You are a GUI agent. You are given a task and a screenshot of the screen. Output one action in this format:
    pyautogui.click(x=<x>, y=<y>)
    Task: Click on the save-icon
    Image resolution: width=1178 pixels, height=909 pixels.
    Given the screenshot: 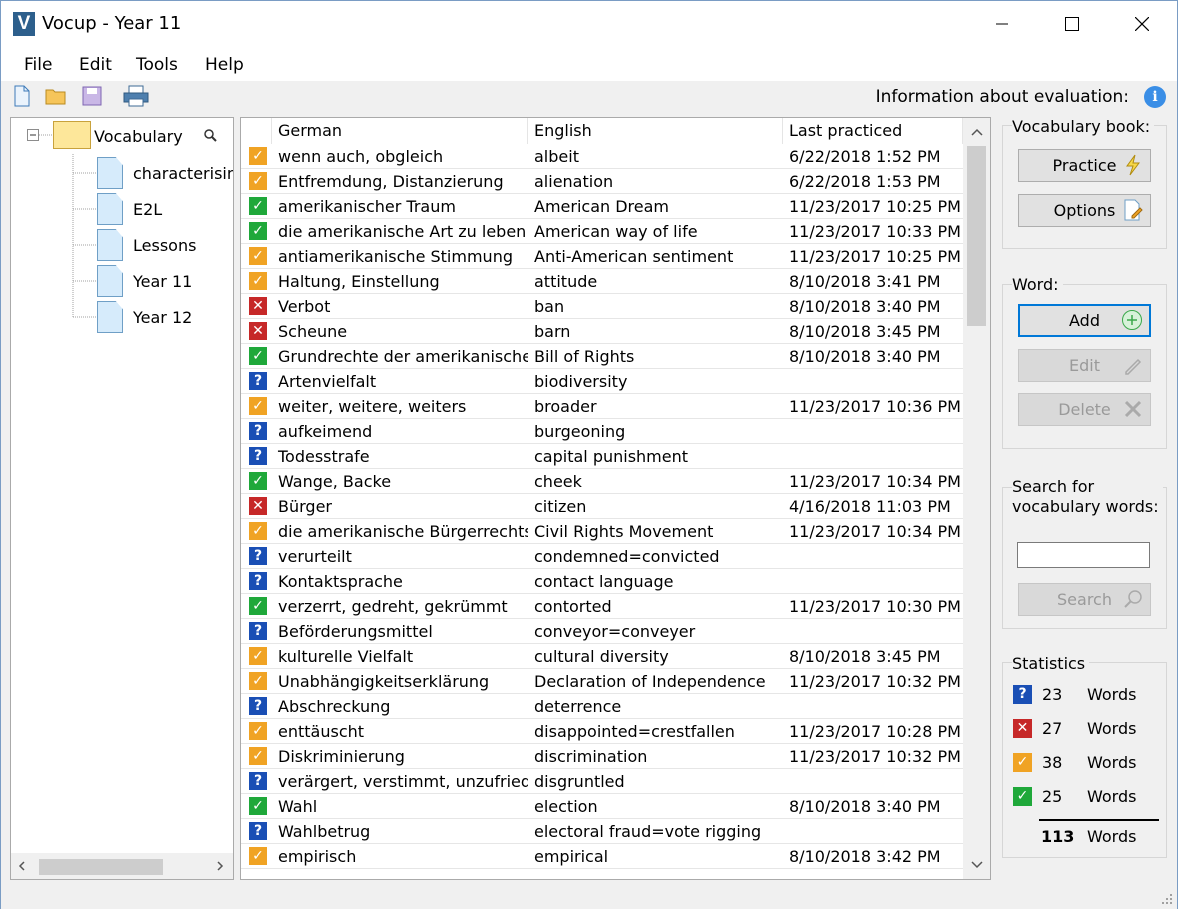 What is the action you would take?
    pyautogui.click(x=92, y=96)
    